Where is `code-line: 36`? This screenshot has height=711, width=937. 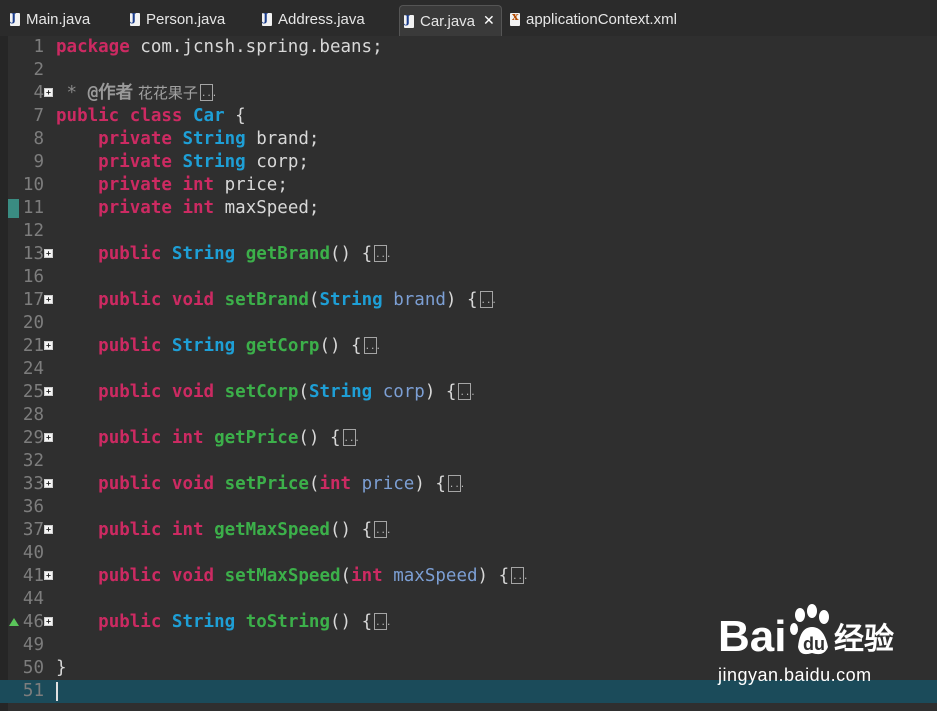
code-line: 36 is located at coordinates (468, 507).